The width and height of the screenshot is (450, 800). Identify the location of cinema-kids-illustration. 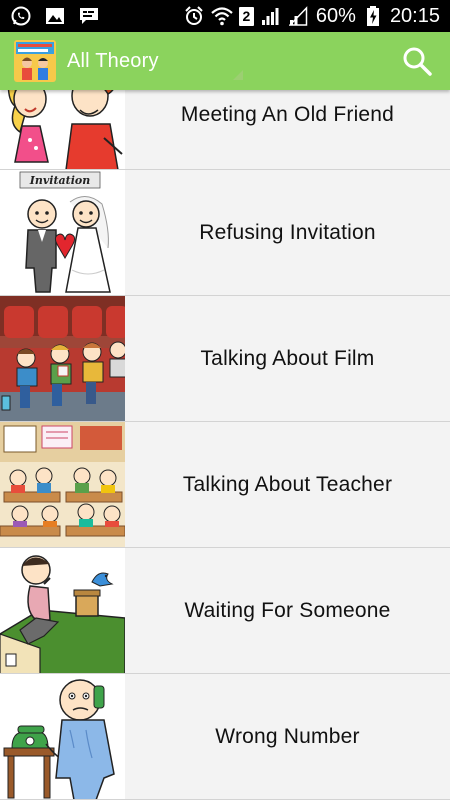
(62, 358).